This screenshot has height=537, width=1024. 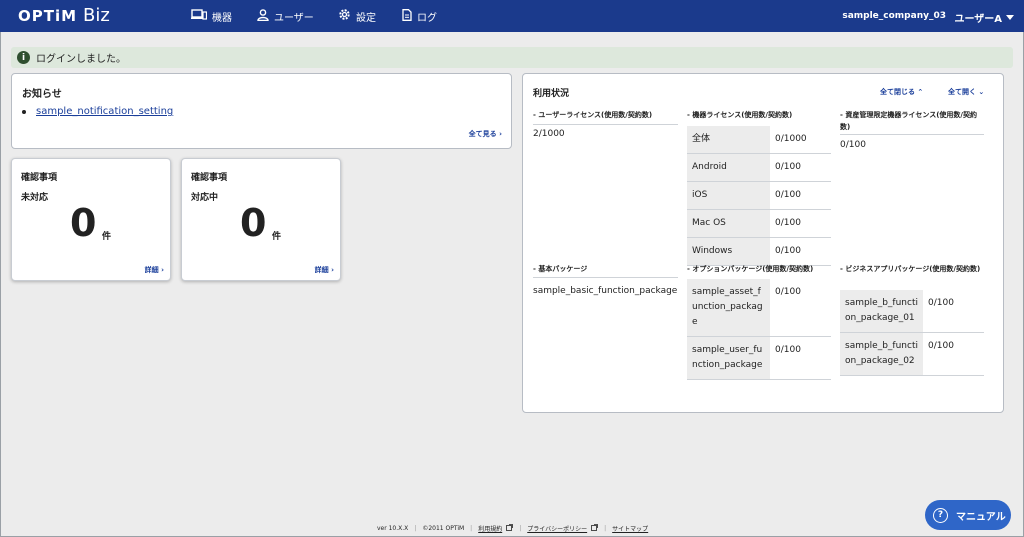 What do you see at coordinates (881, 354) in the screenshot?
I see `row-label: sample_b_function_package_02` at bounding box center [881, 354].